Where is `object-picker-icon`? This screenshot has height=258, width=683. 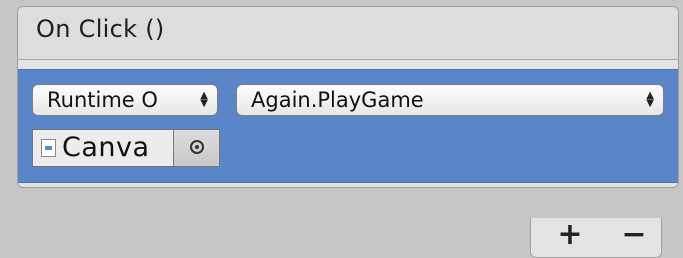
object-picker-icon is located at coordinates (197, 147).